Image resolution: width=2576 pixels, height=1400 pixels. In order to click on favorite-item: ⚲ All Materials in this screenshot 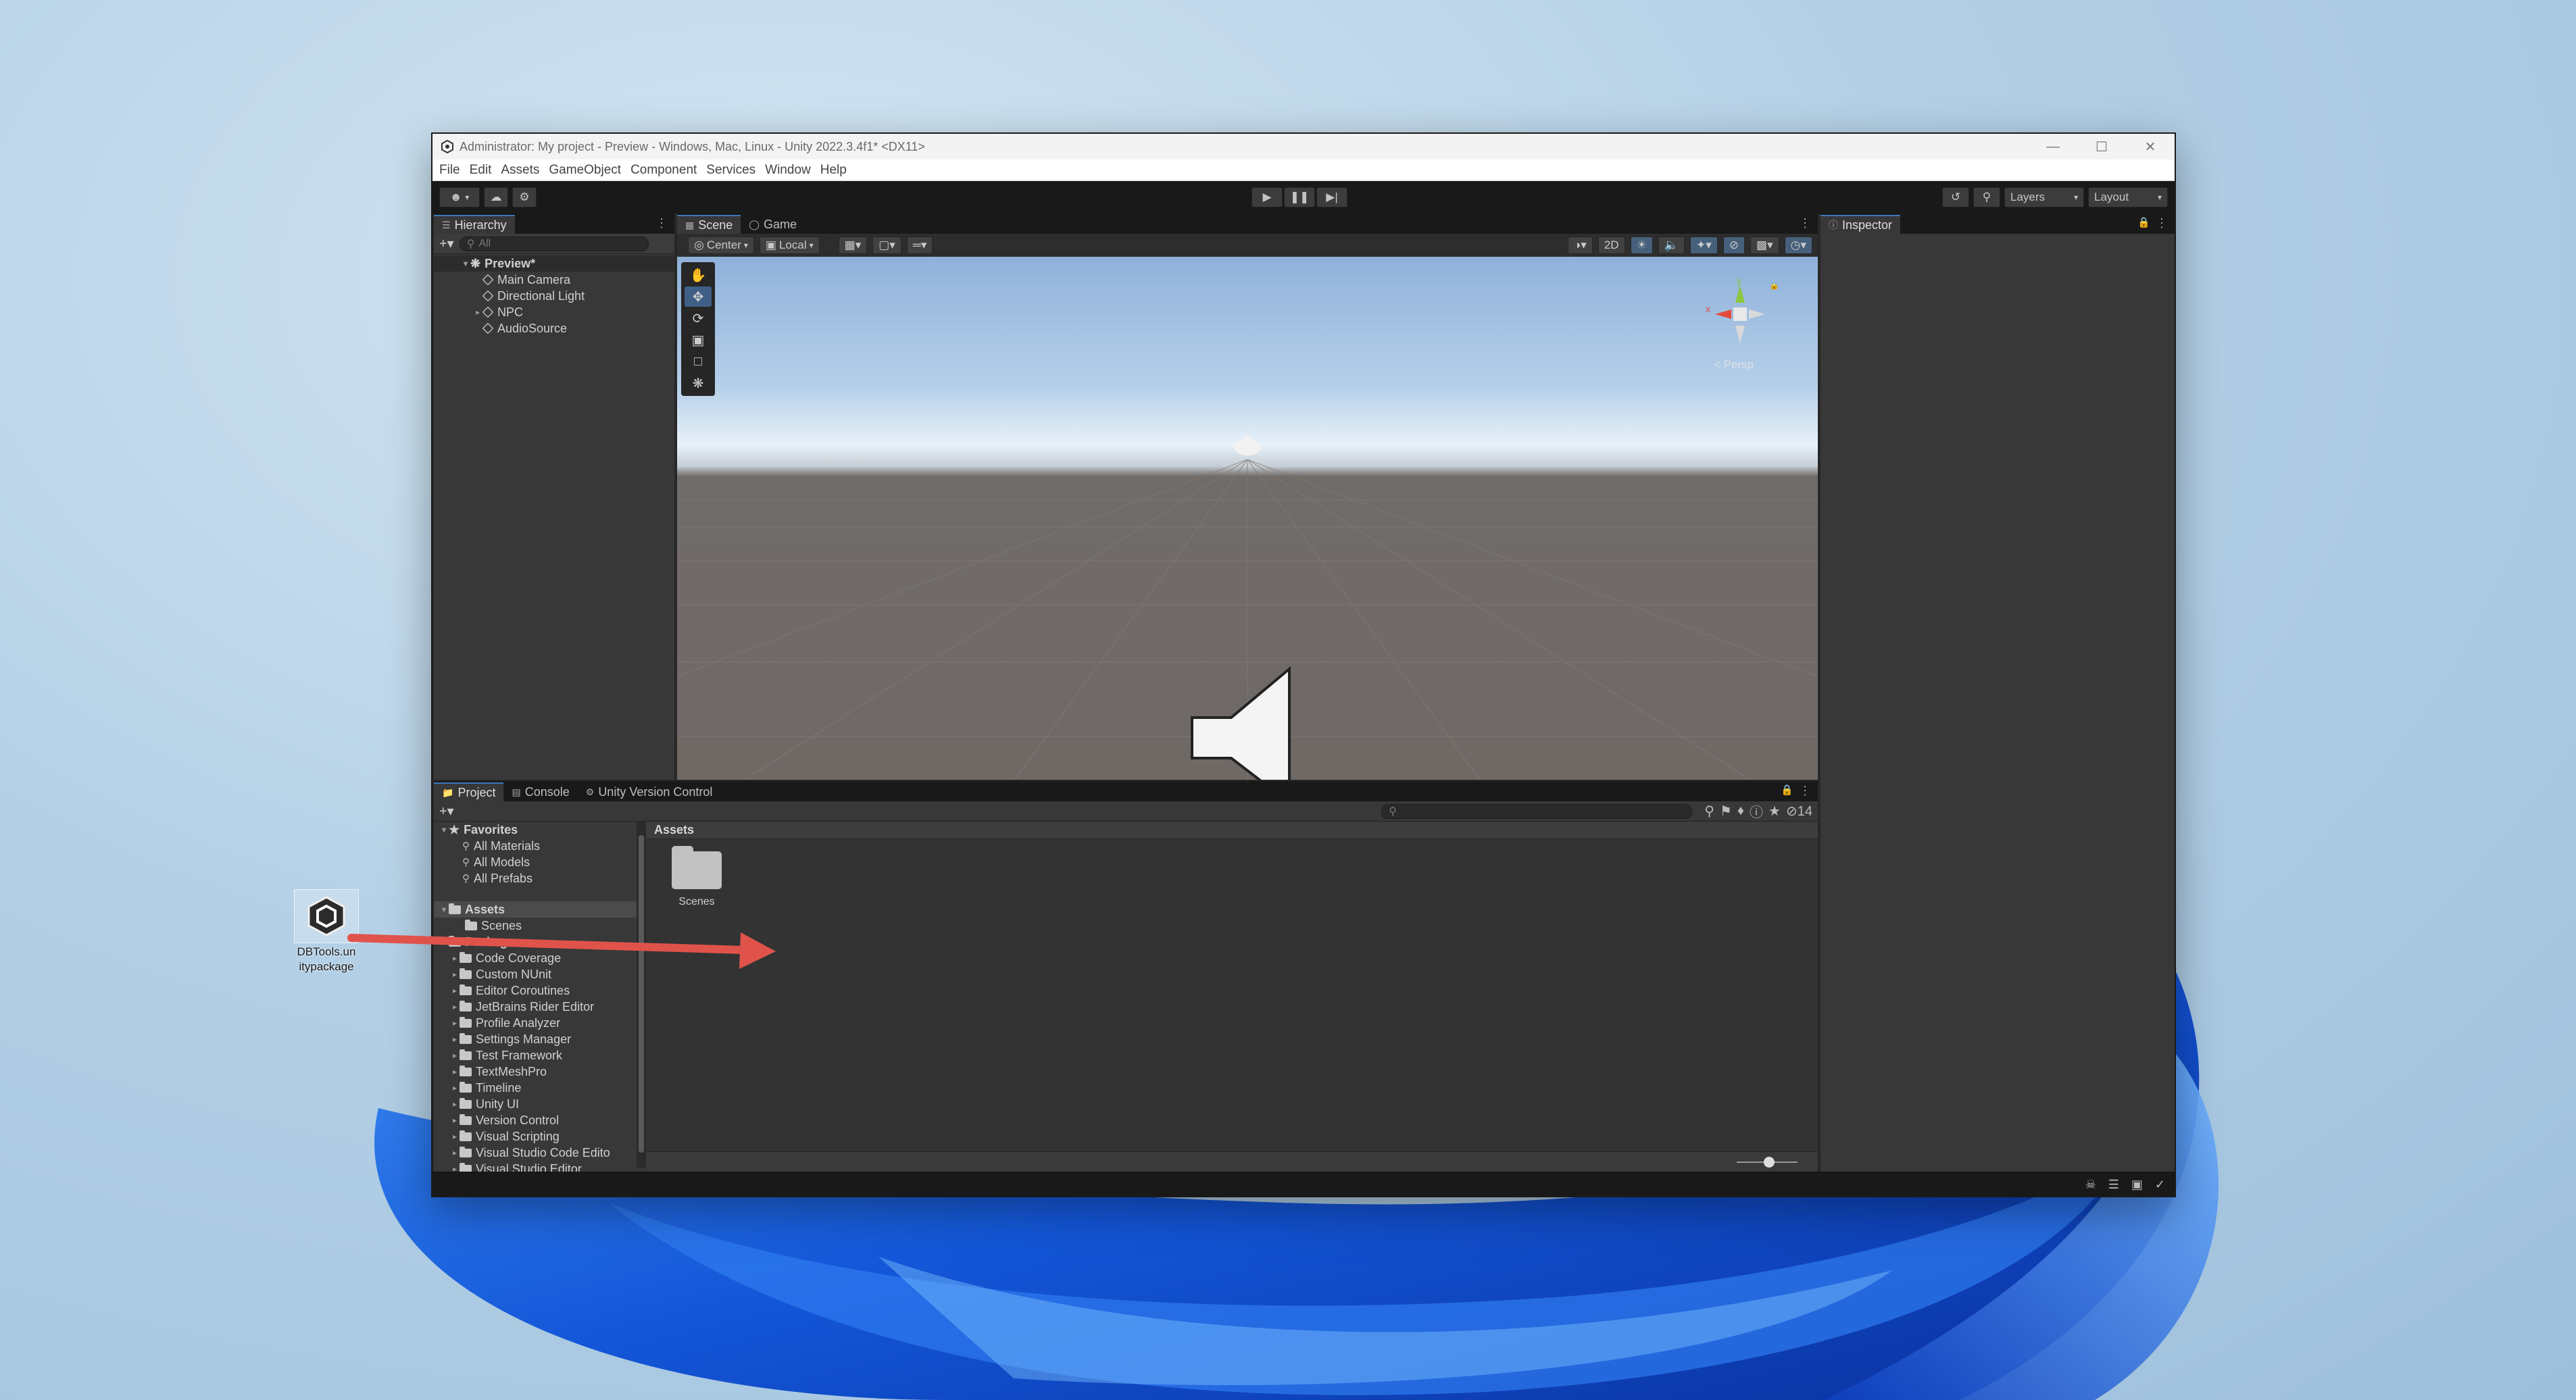, I will do `click(535, 846)`.